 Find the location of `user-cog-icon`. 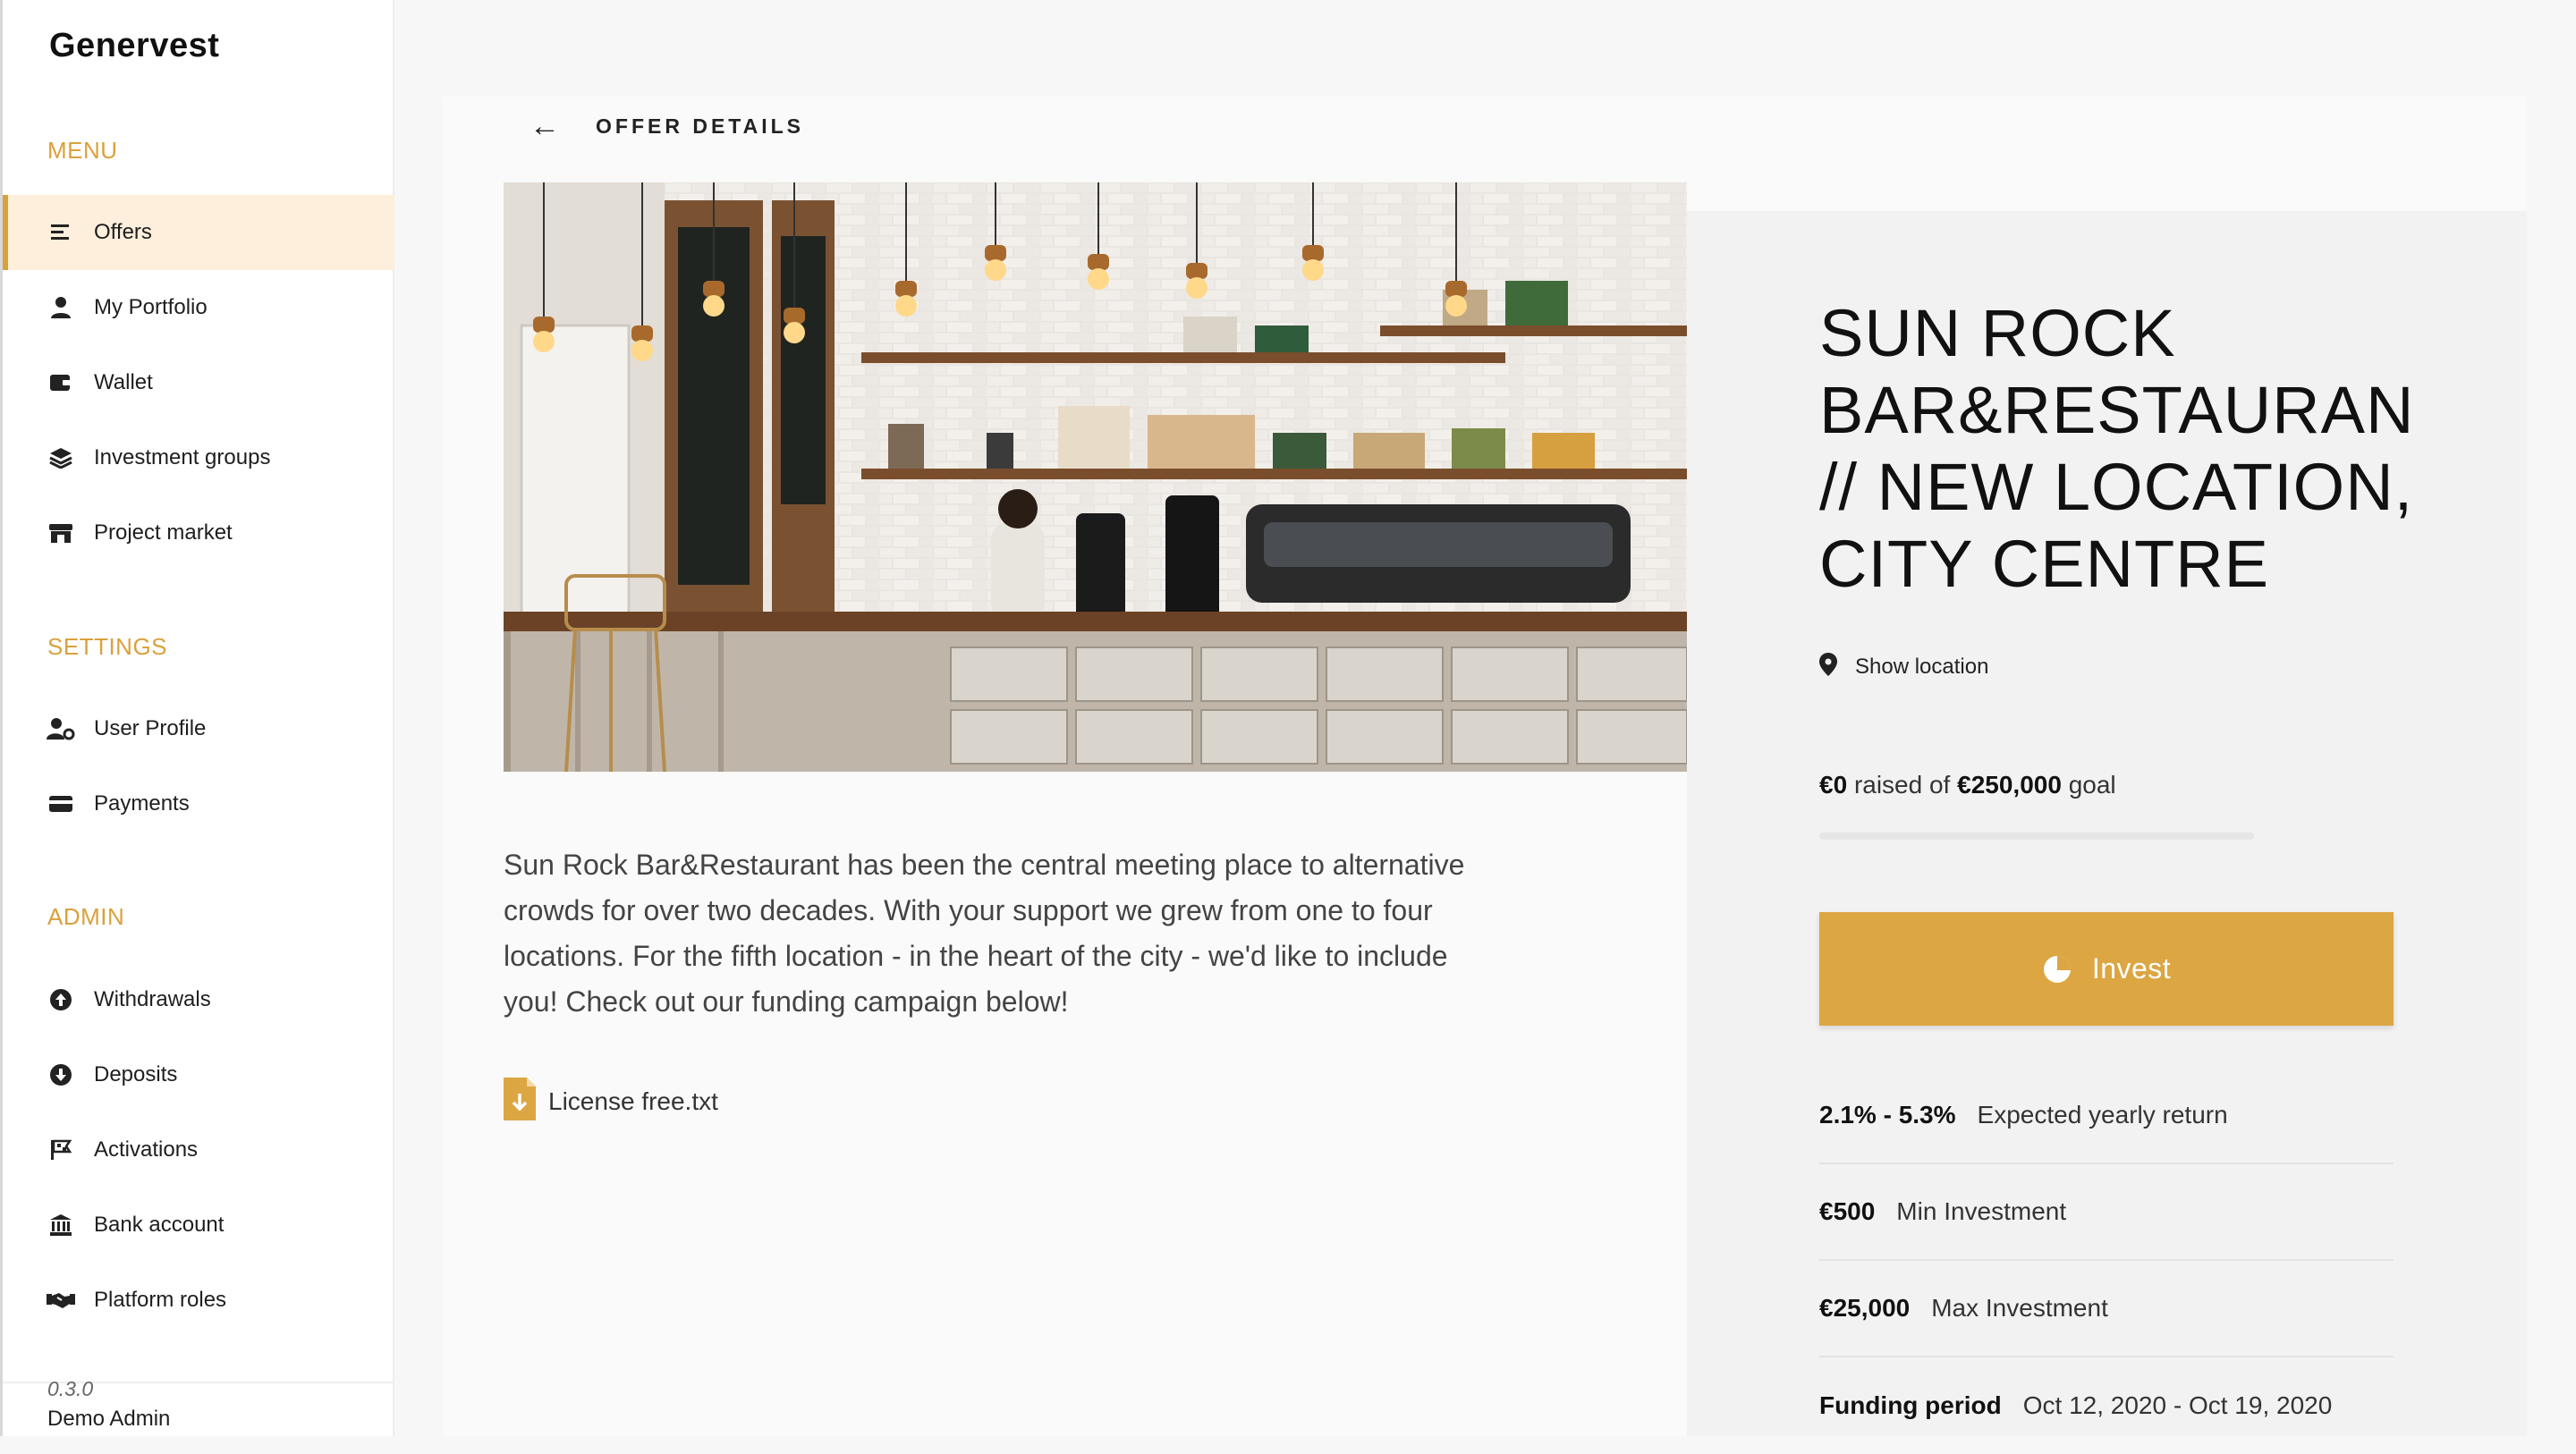

user-cog-icon is located at coordinates (61, 729).